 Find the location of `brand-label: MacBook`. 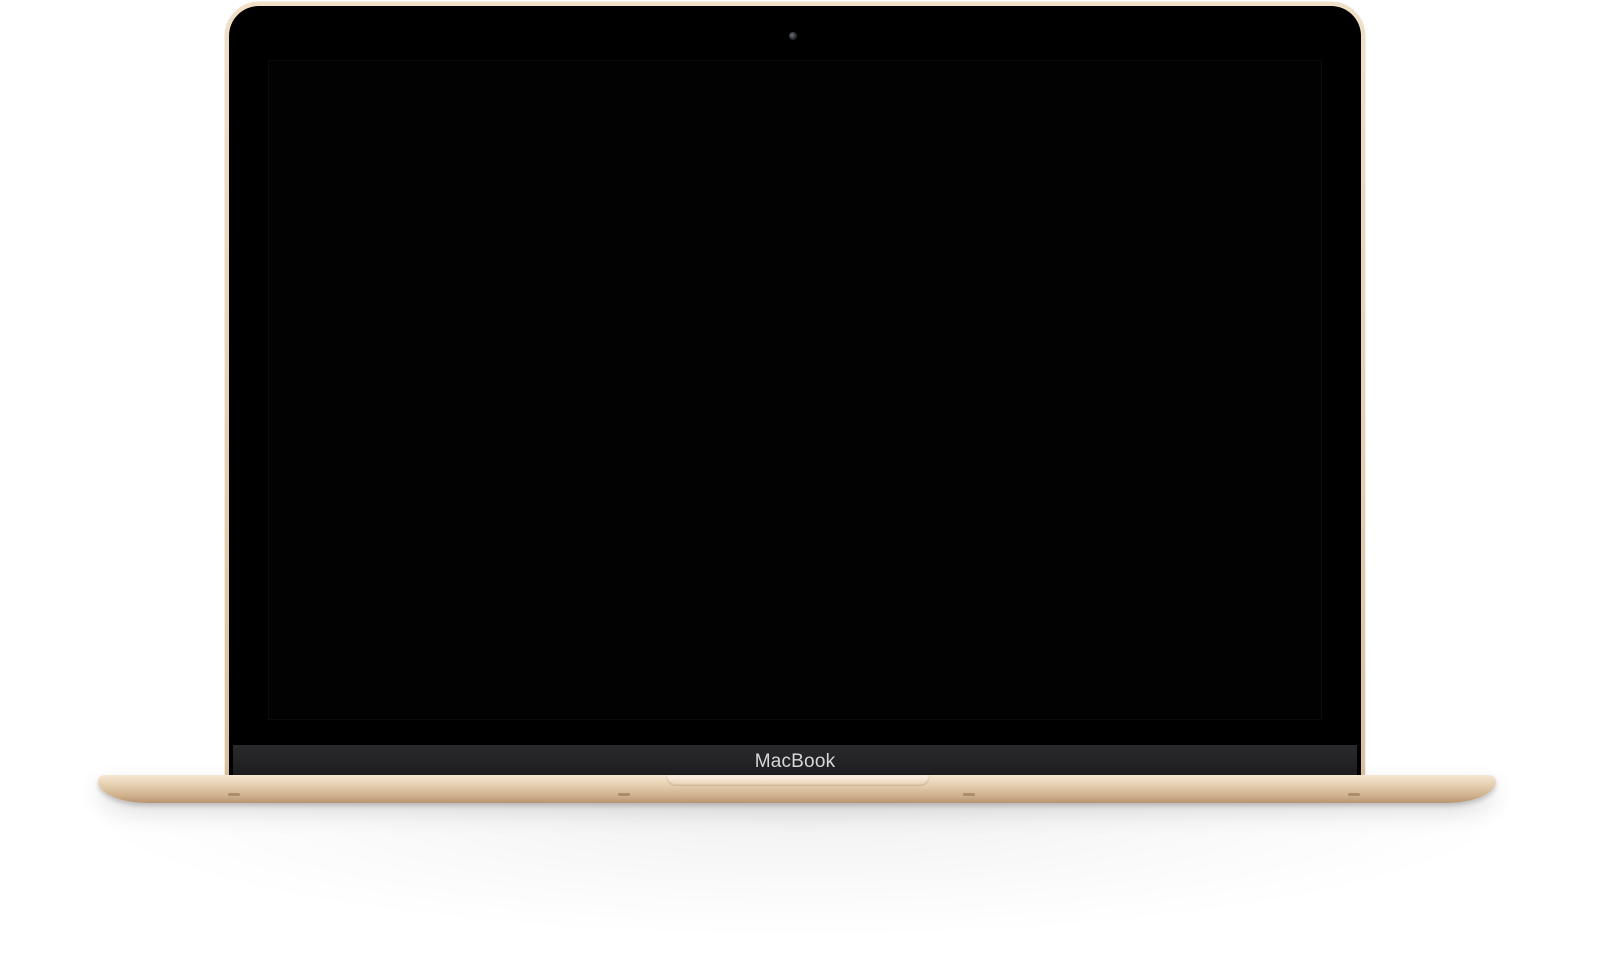

brand-label: MacBook is located at coordinates (795, 761).